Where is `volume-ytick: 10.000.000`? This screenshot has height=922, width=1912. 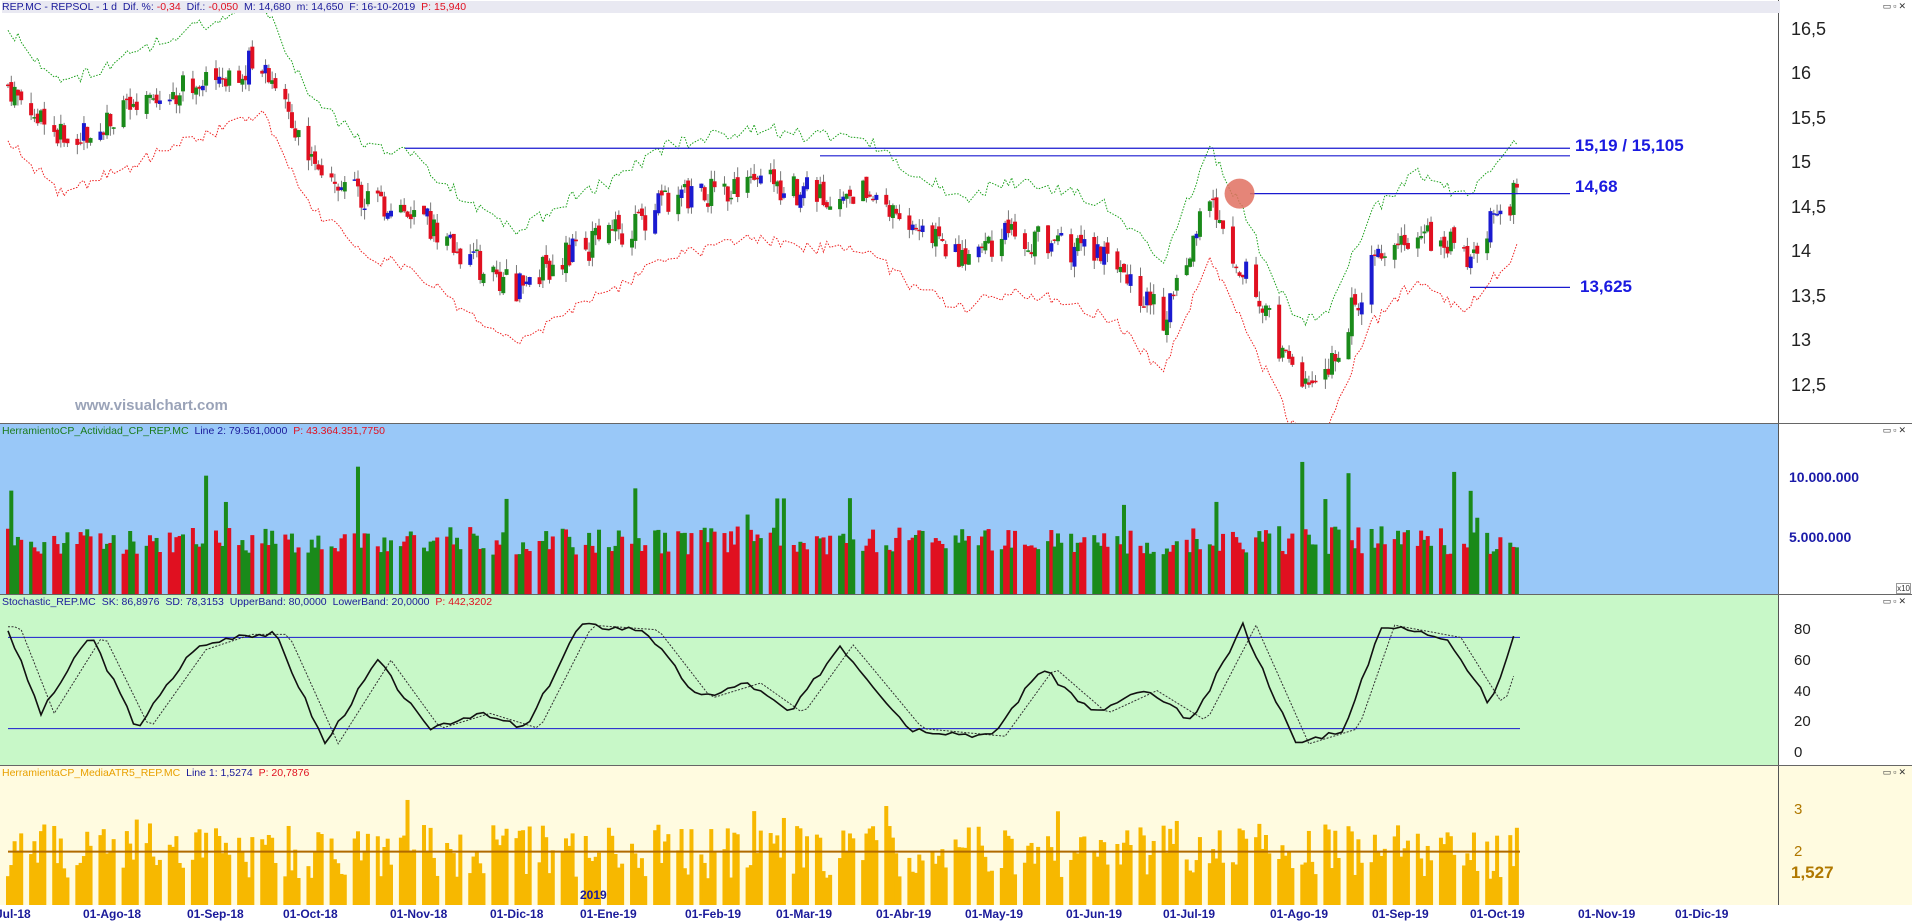
volume-ytick: 10.000.000 is located at coordinates (1824, 477).